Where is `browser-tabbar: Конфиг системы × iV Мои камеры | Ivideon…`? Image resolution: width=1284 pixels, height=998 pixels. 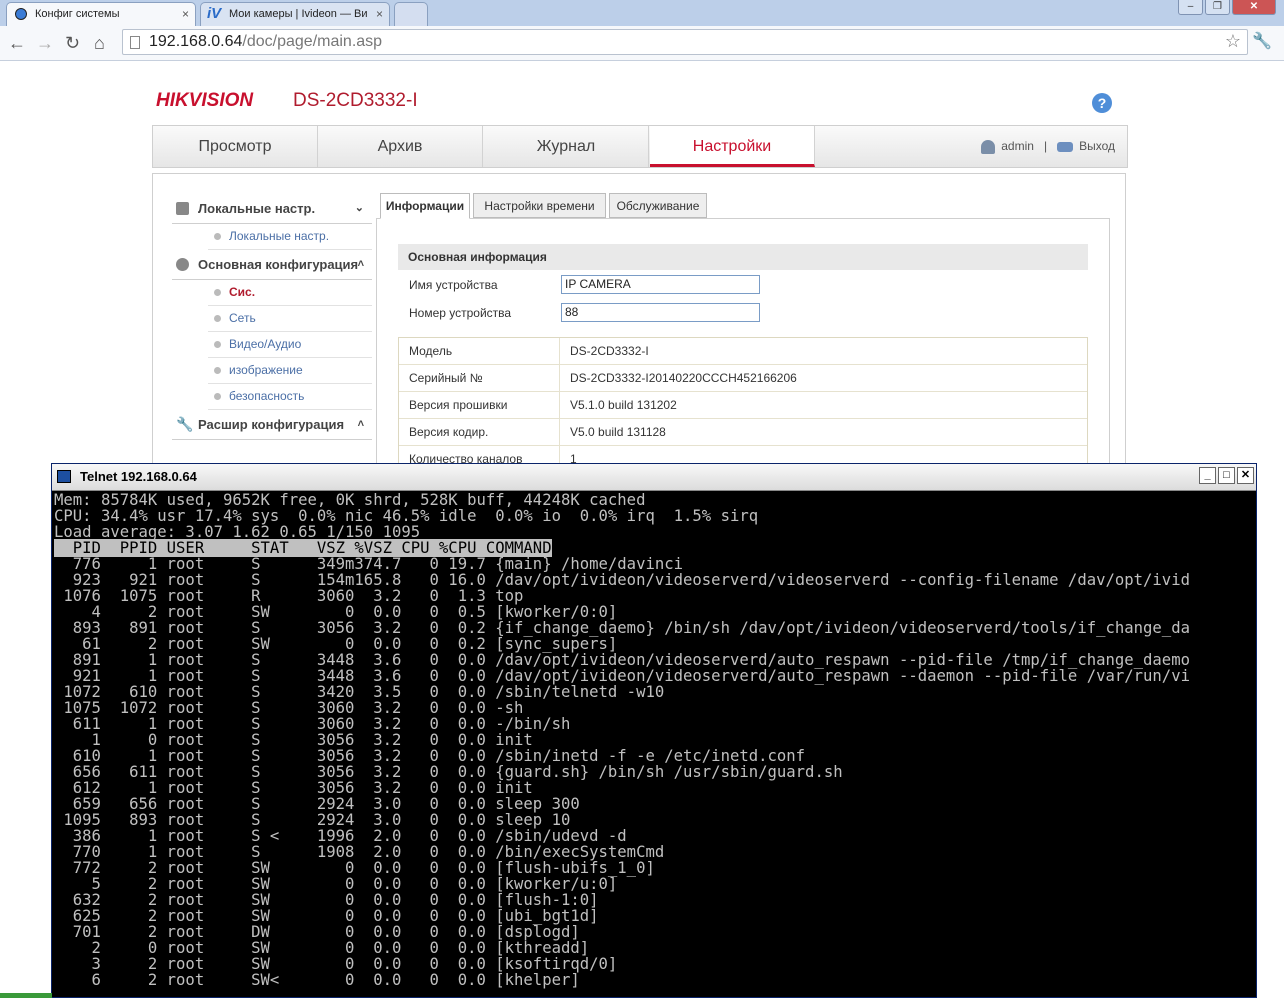
browser-tabbar: Конфиг системы × iV Мои камеры | Ivideon… is located at coordinates (642, 13).